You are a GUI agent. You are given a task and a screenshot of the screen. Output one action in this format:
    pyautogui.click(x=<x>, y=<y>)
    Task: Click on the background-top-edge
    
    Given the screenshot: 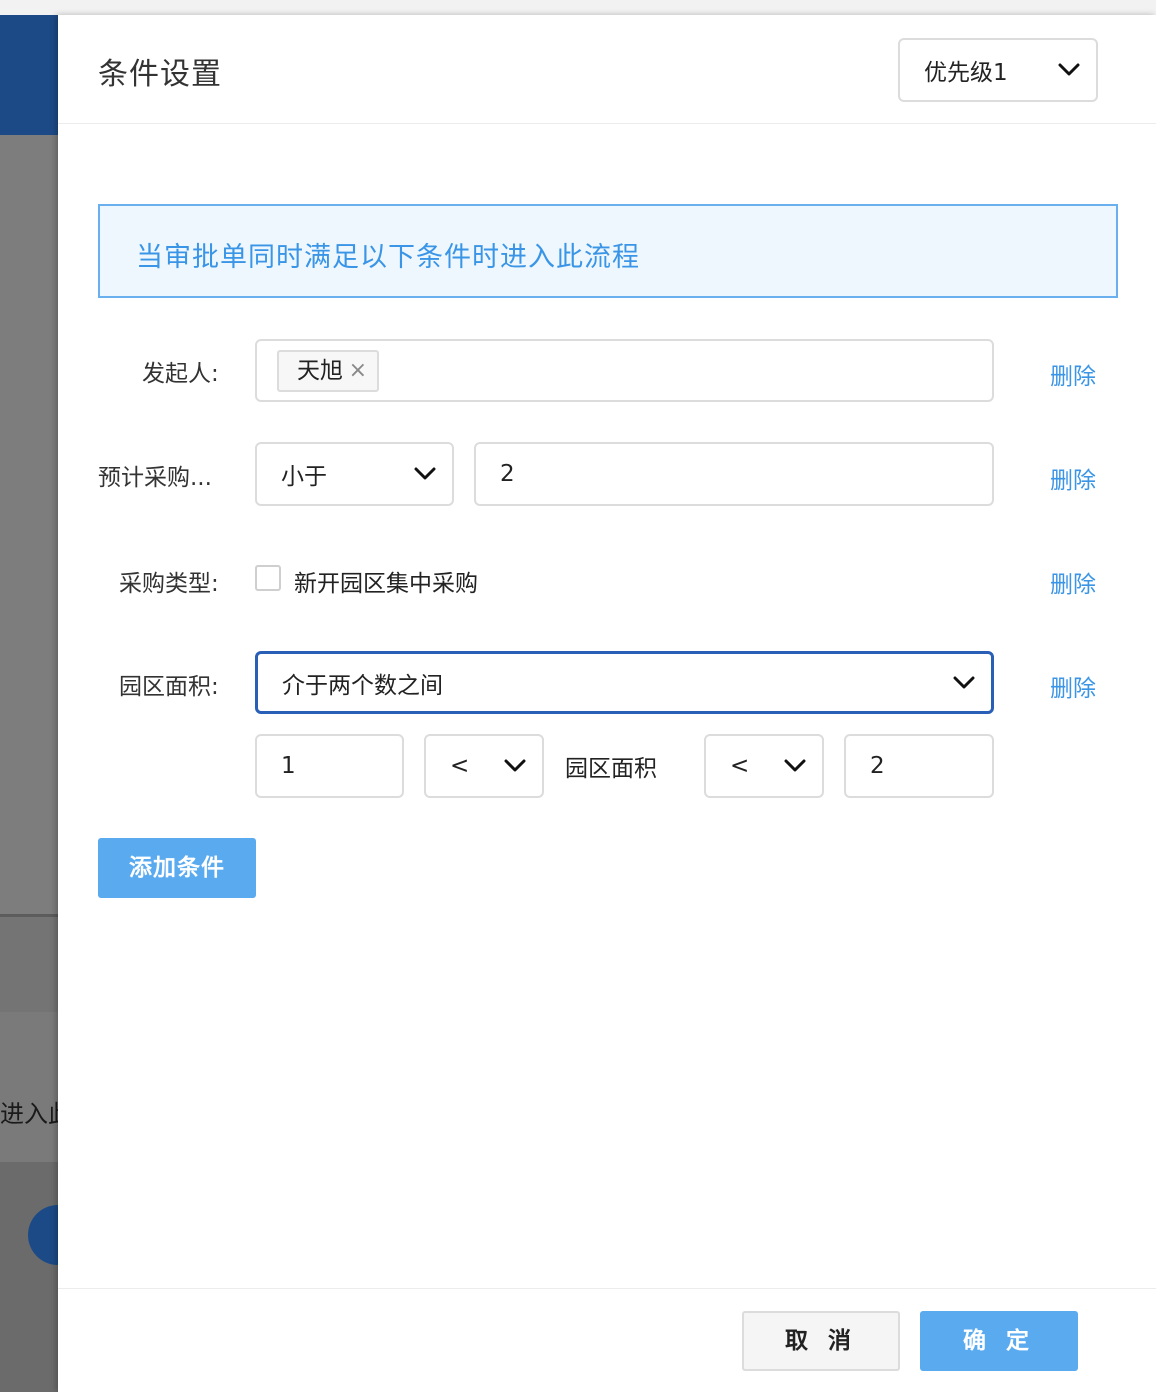 What is the action you would take?
    pyautogui.click(x=578, y=7)
    